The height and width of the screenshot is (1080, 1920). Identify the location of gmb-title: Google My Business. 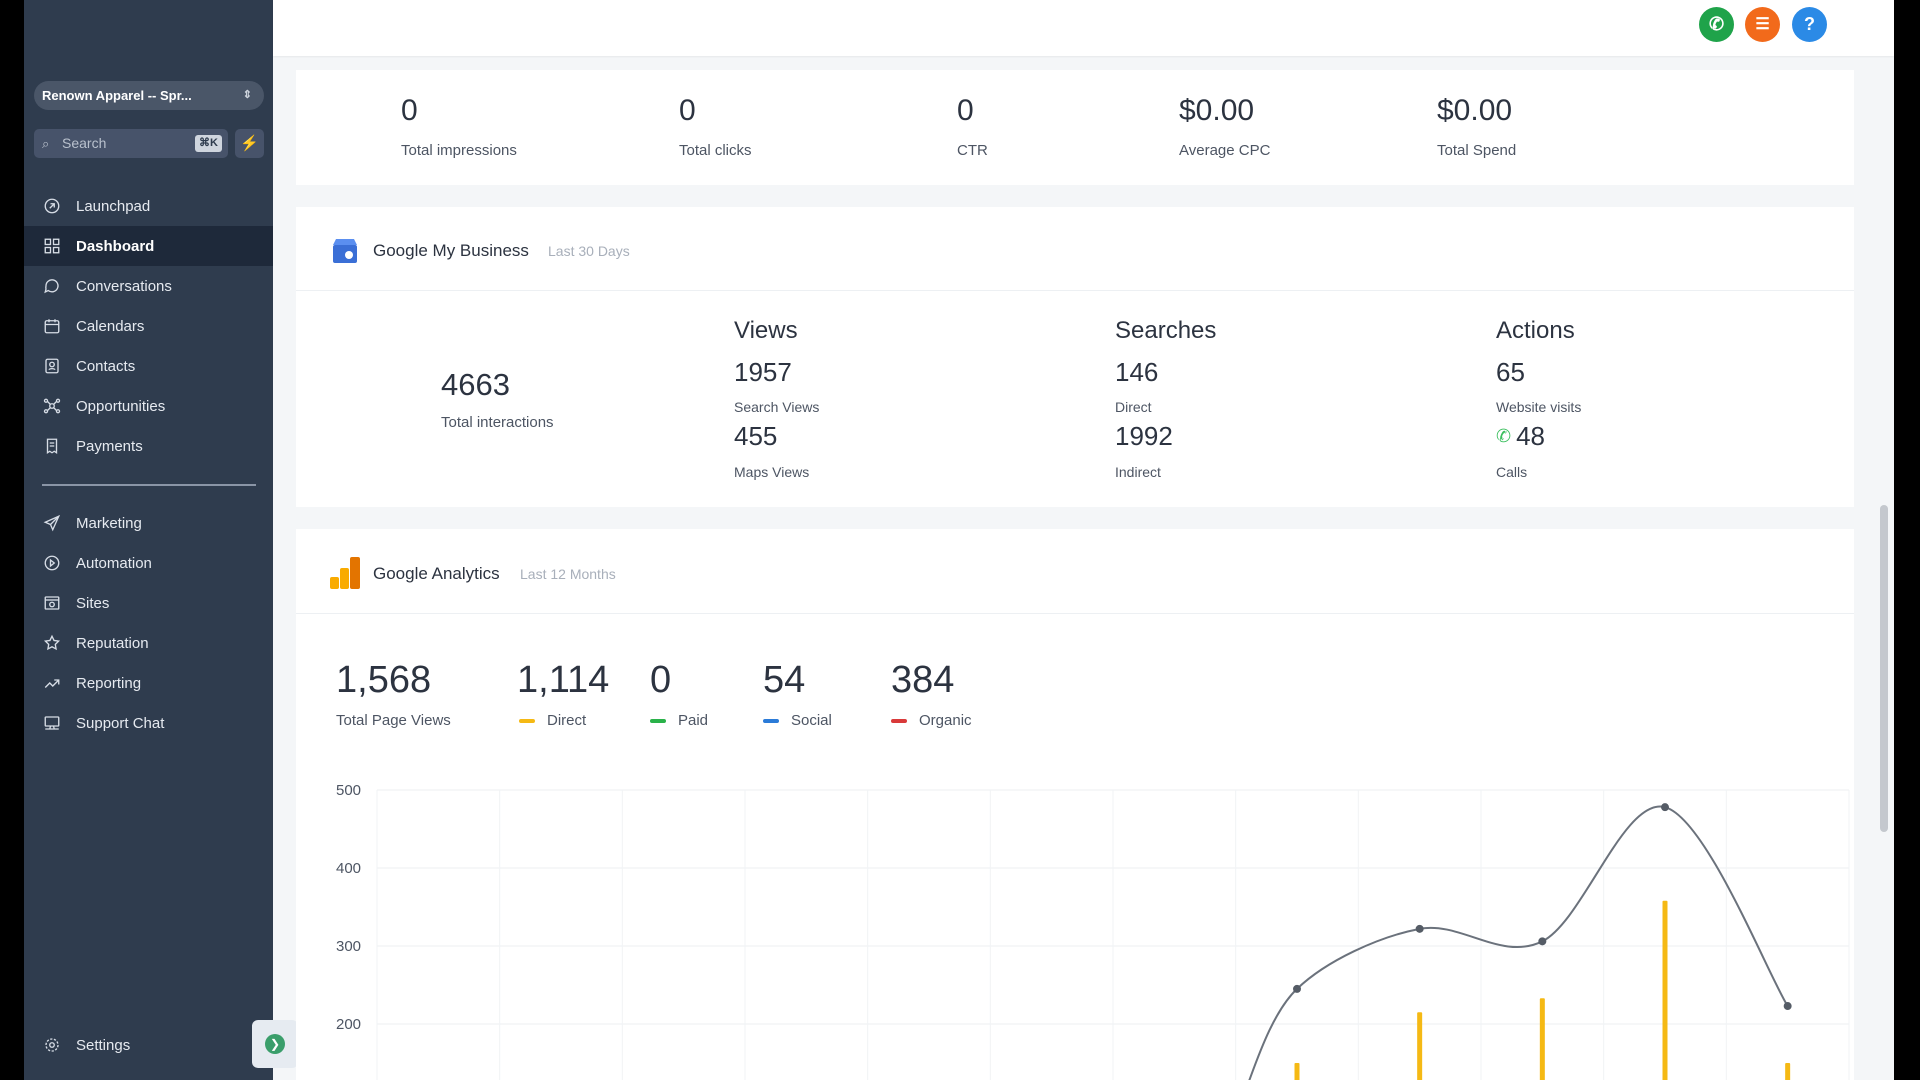
(451, 250).